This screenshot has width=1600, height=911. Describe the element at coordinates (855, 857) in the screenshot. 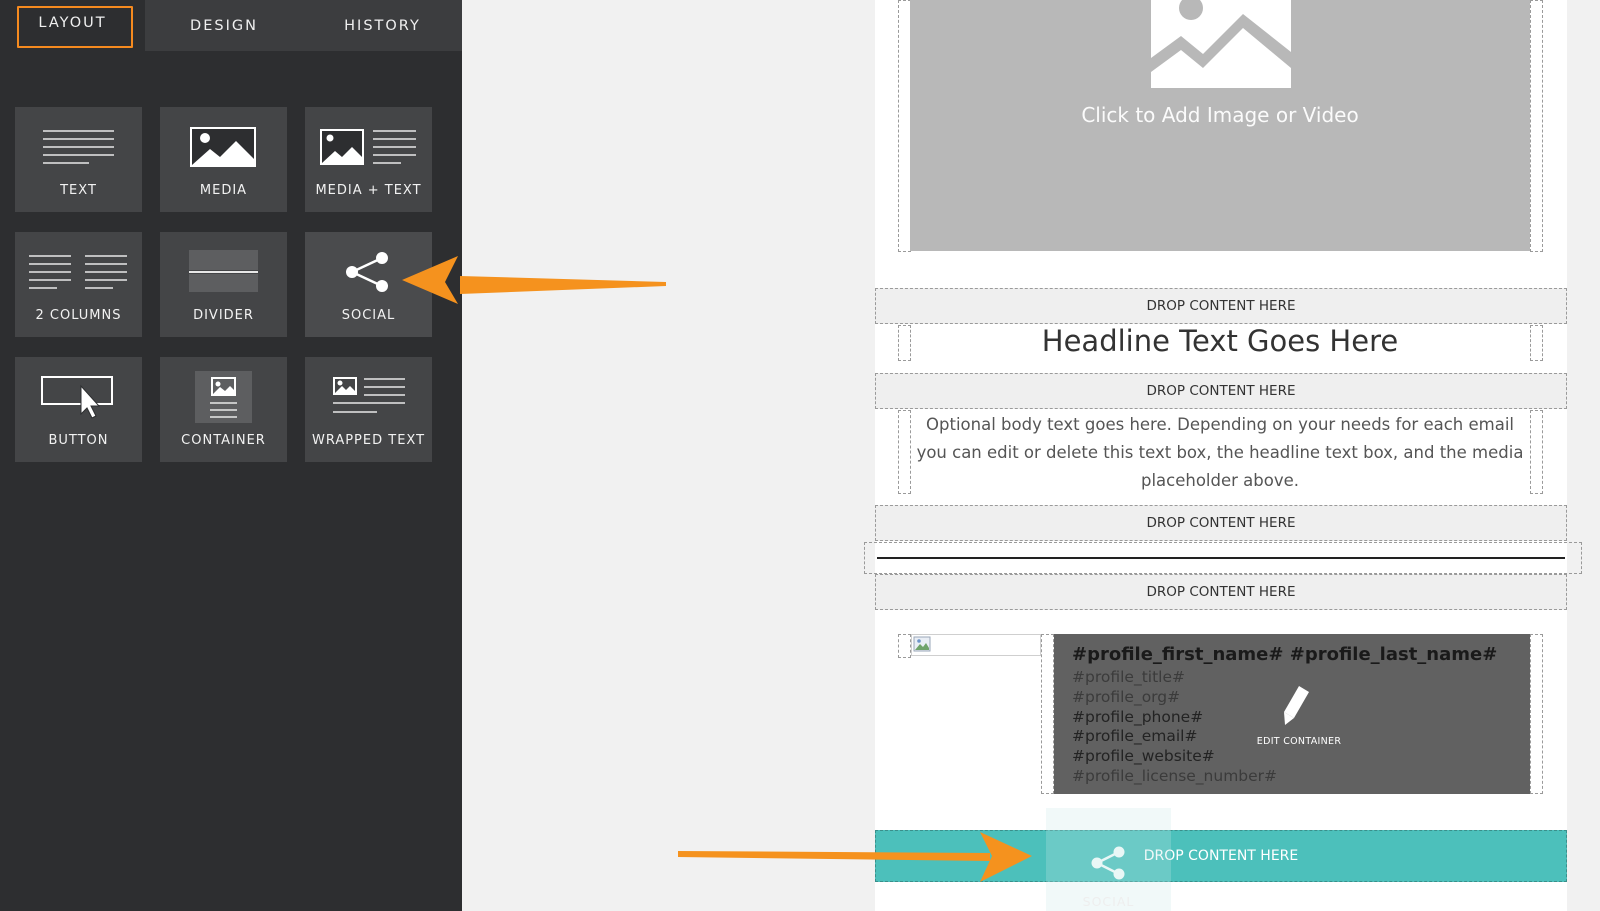

I see `arrow-to-drop-zone` at that location.